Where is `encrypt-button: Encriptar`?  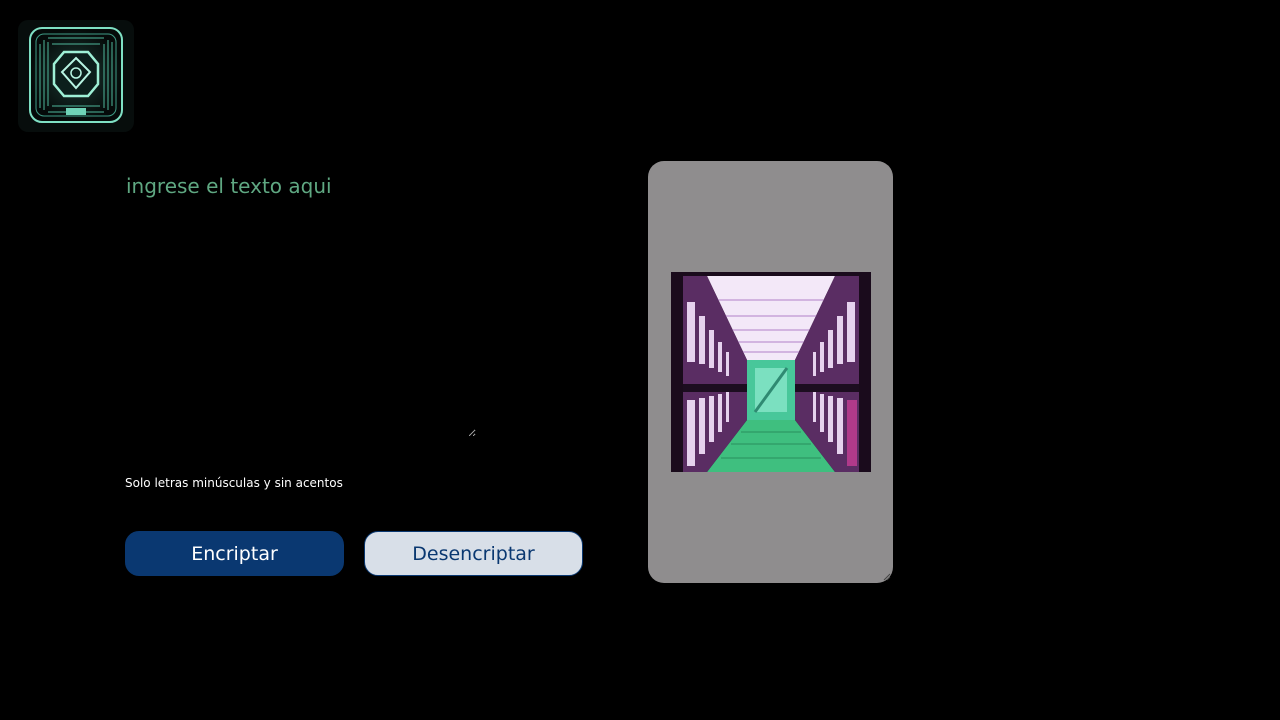 encrypt-button: Encriptar is located at coordinates (234, 553).